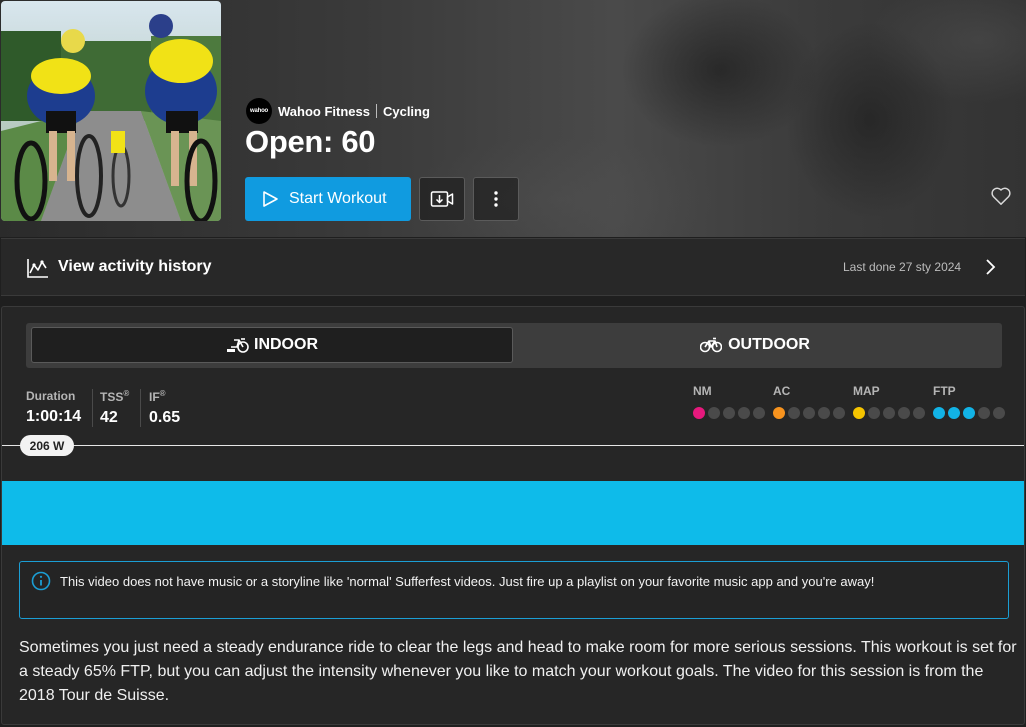 The width and height of the screenshot is (1026, 727). What do you see at coordinates (310, 141) in the screenshot?
I see `workout-title: Open: 60` at bounding box center [310, 141].